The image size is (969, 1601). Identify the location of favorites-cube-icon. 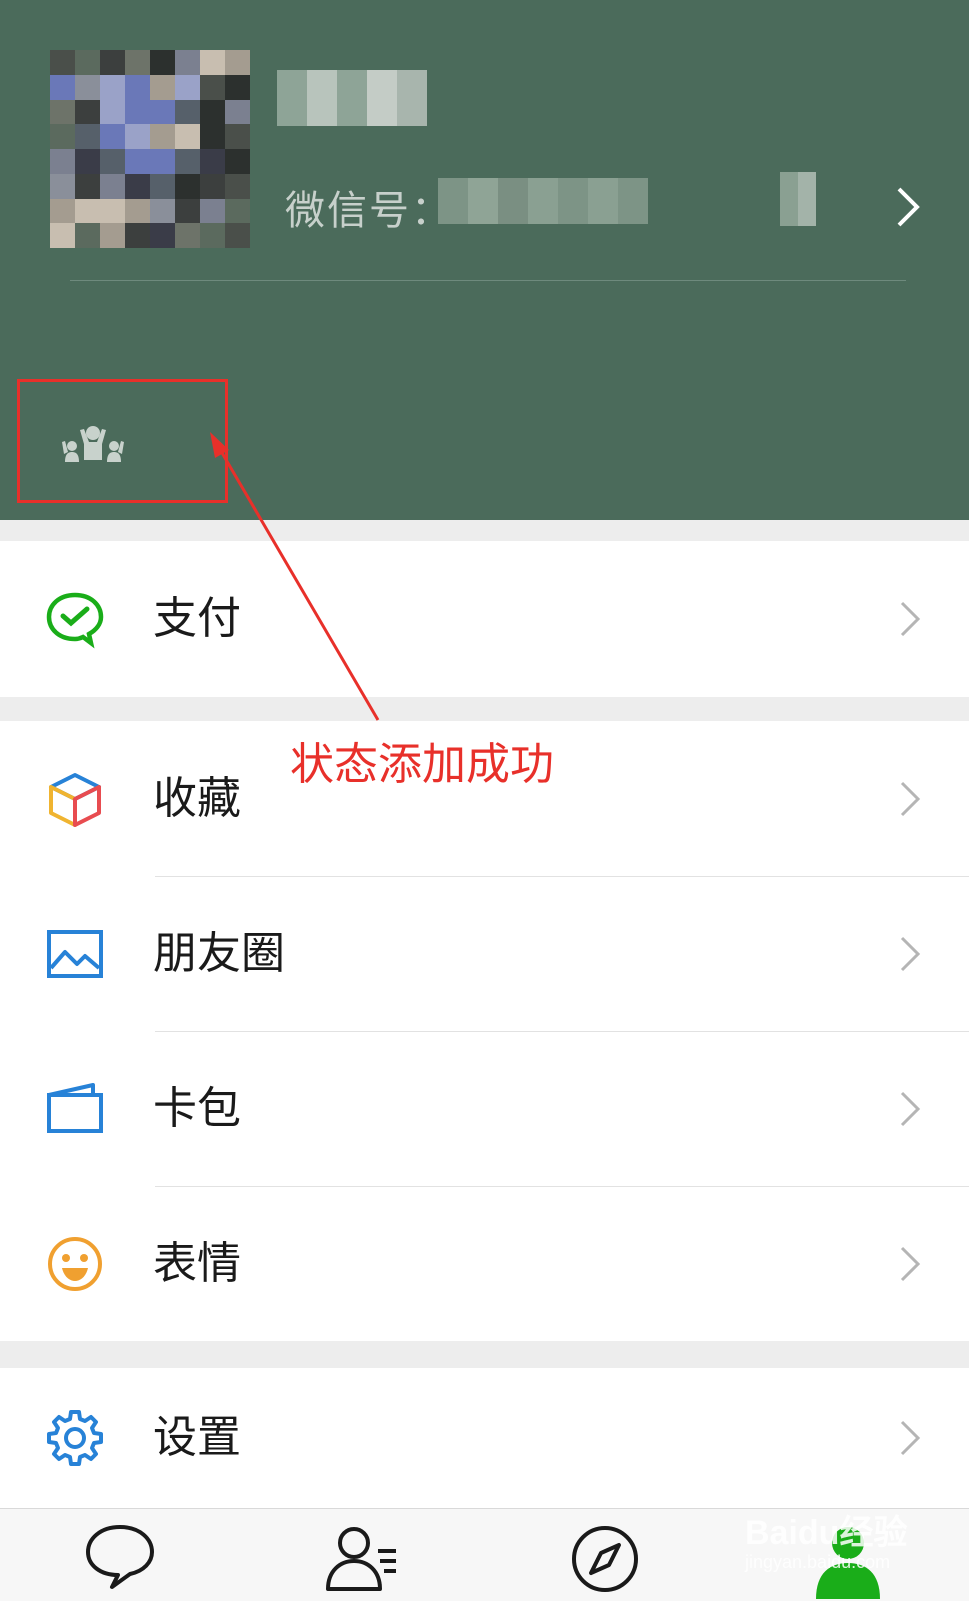
(75, 800).